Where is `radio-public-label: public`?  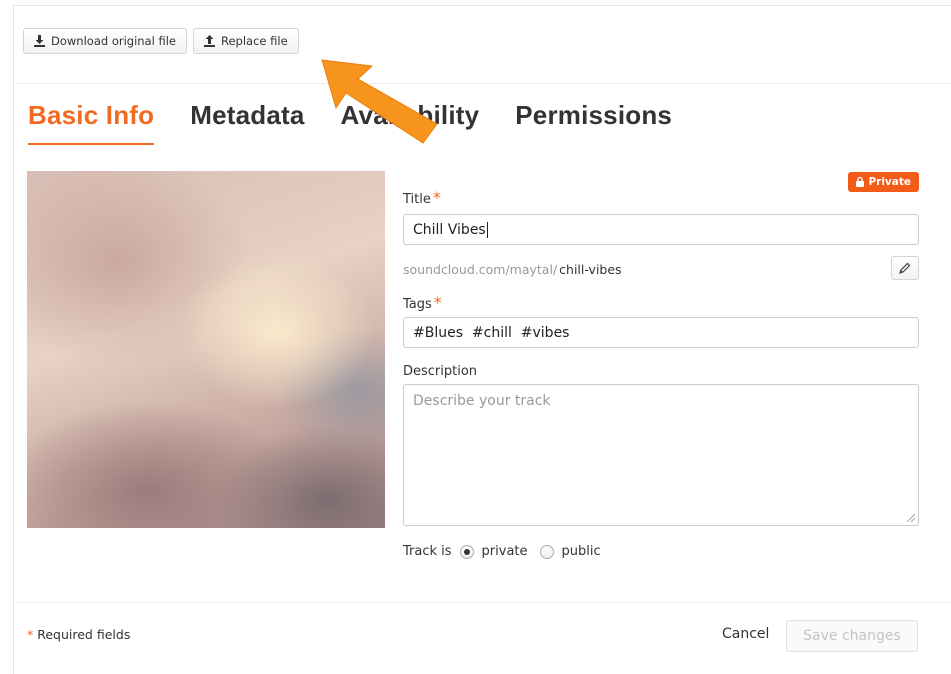
radio-public-label: public is located at coordinates (581, 551).